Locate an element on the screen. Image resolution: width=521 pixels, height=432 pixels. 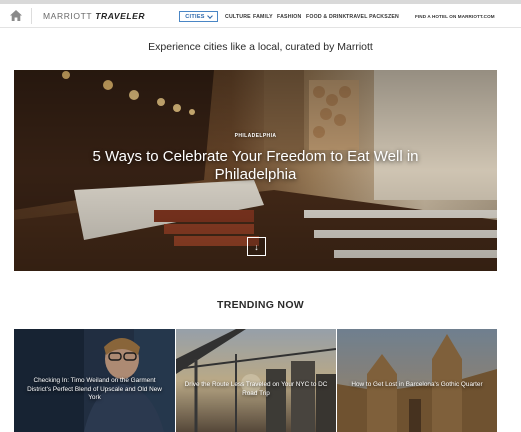
nav-link-fashion: FASHION is located at coordinates (289, 17).